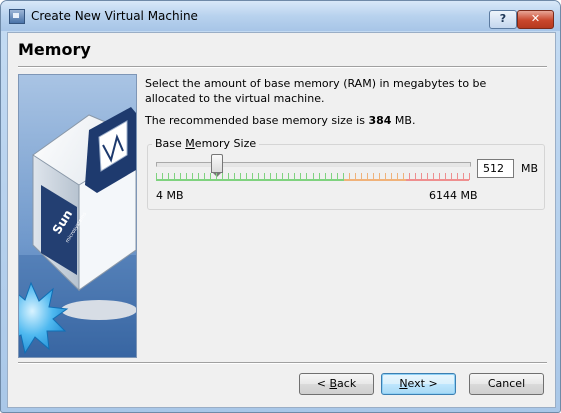  What do you see at coordinates (380, 120) in the screenshot?
I see `recommended-value: 384` at bounding box center [380, 120].